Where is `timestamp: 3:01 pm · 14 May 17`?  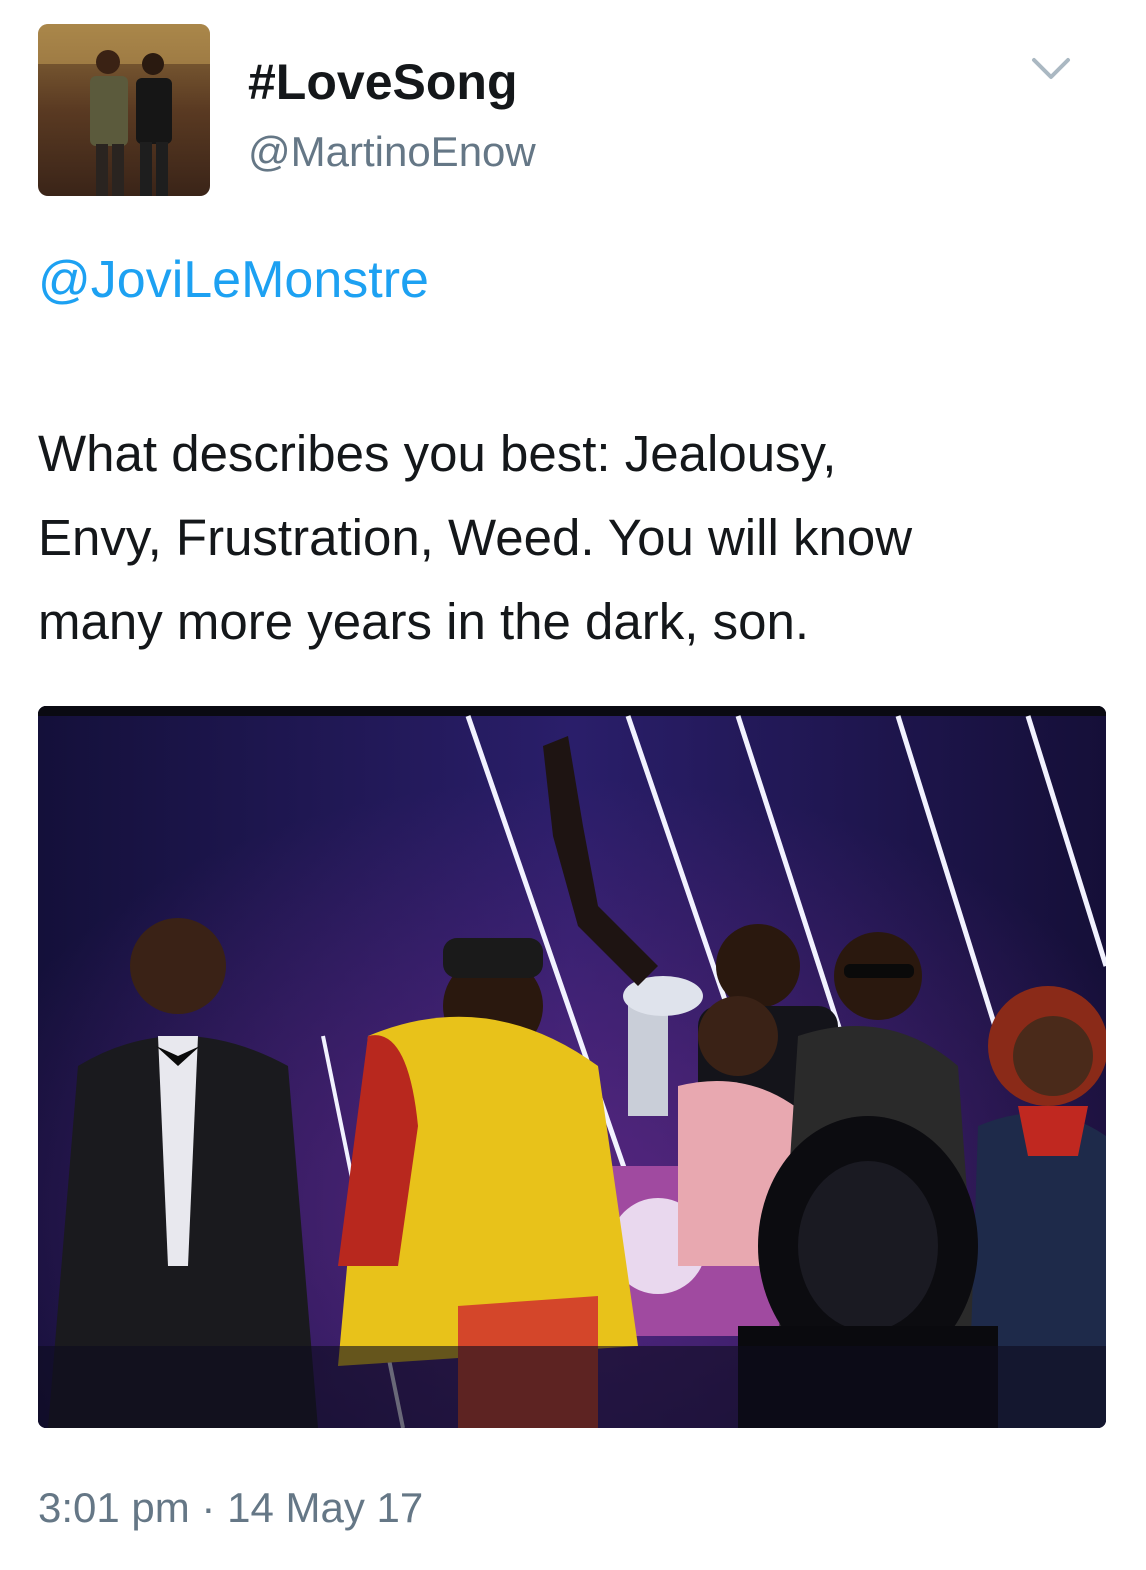 timestamp: 3:01 pm · 14 May 17 is located at coordinates (231, 1507).